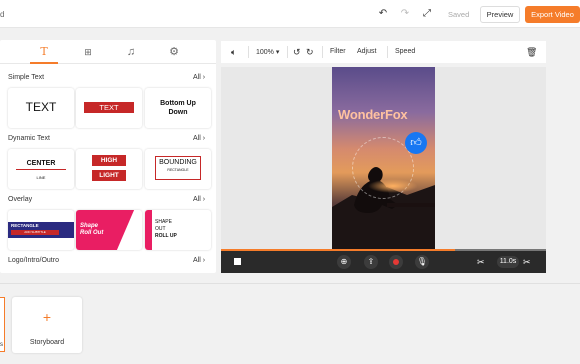 Image resolution: width=580 pixels, height=364 pixels. Describe the element at coordinates (20, 199) in the screenshot. I see `section-overlay-title: Overlay` at that location.